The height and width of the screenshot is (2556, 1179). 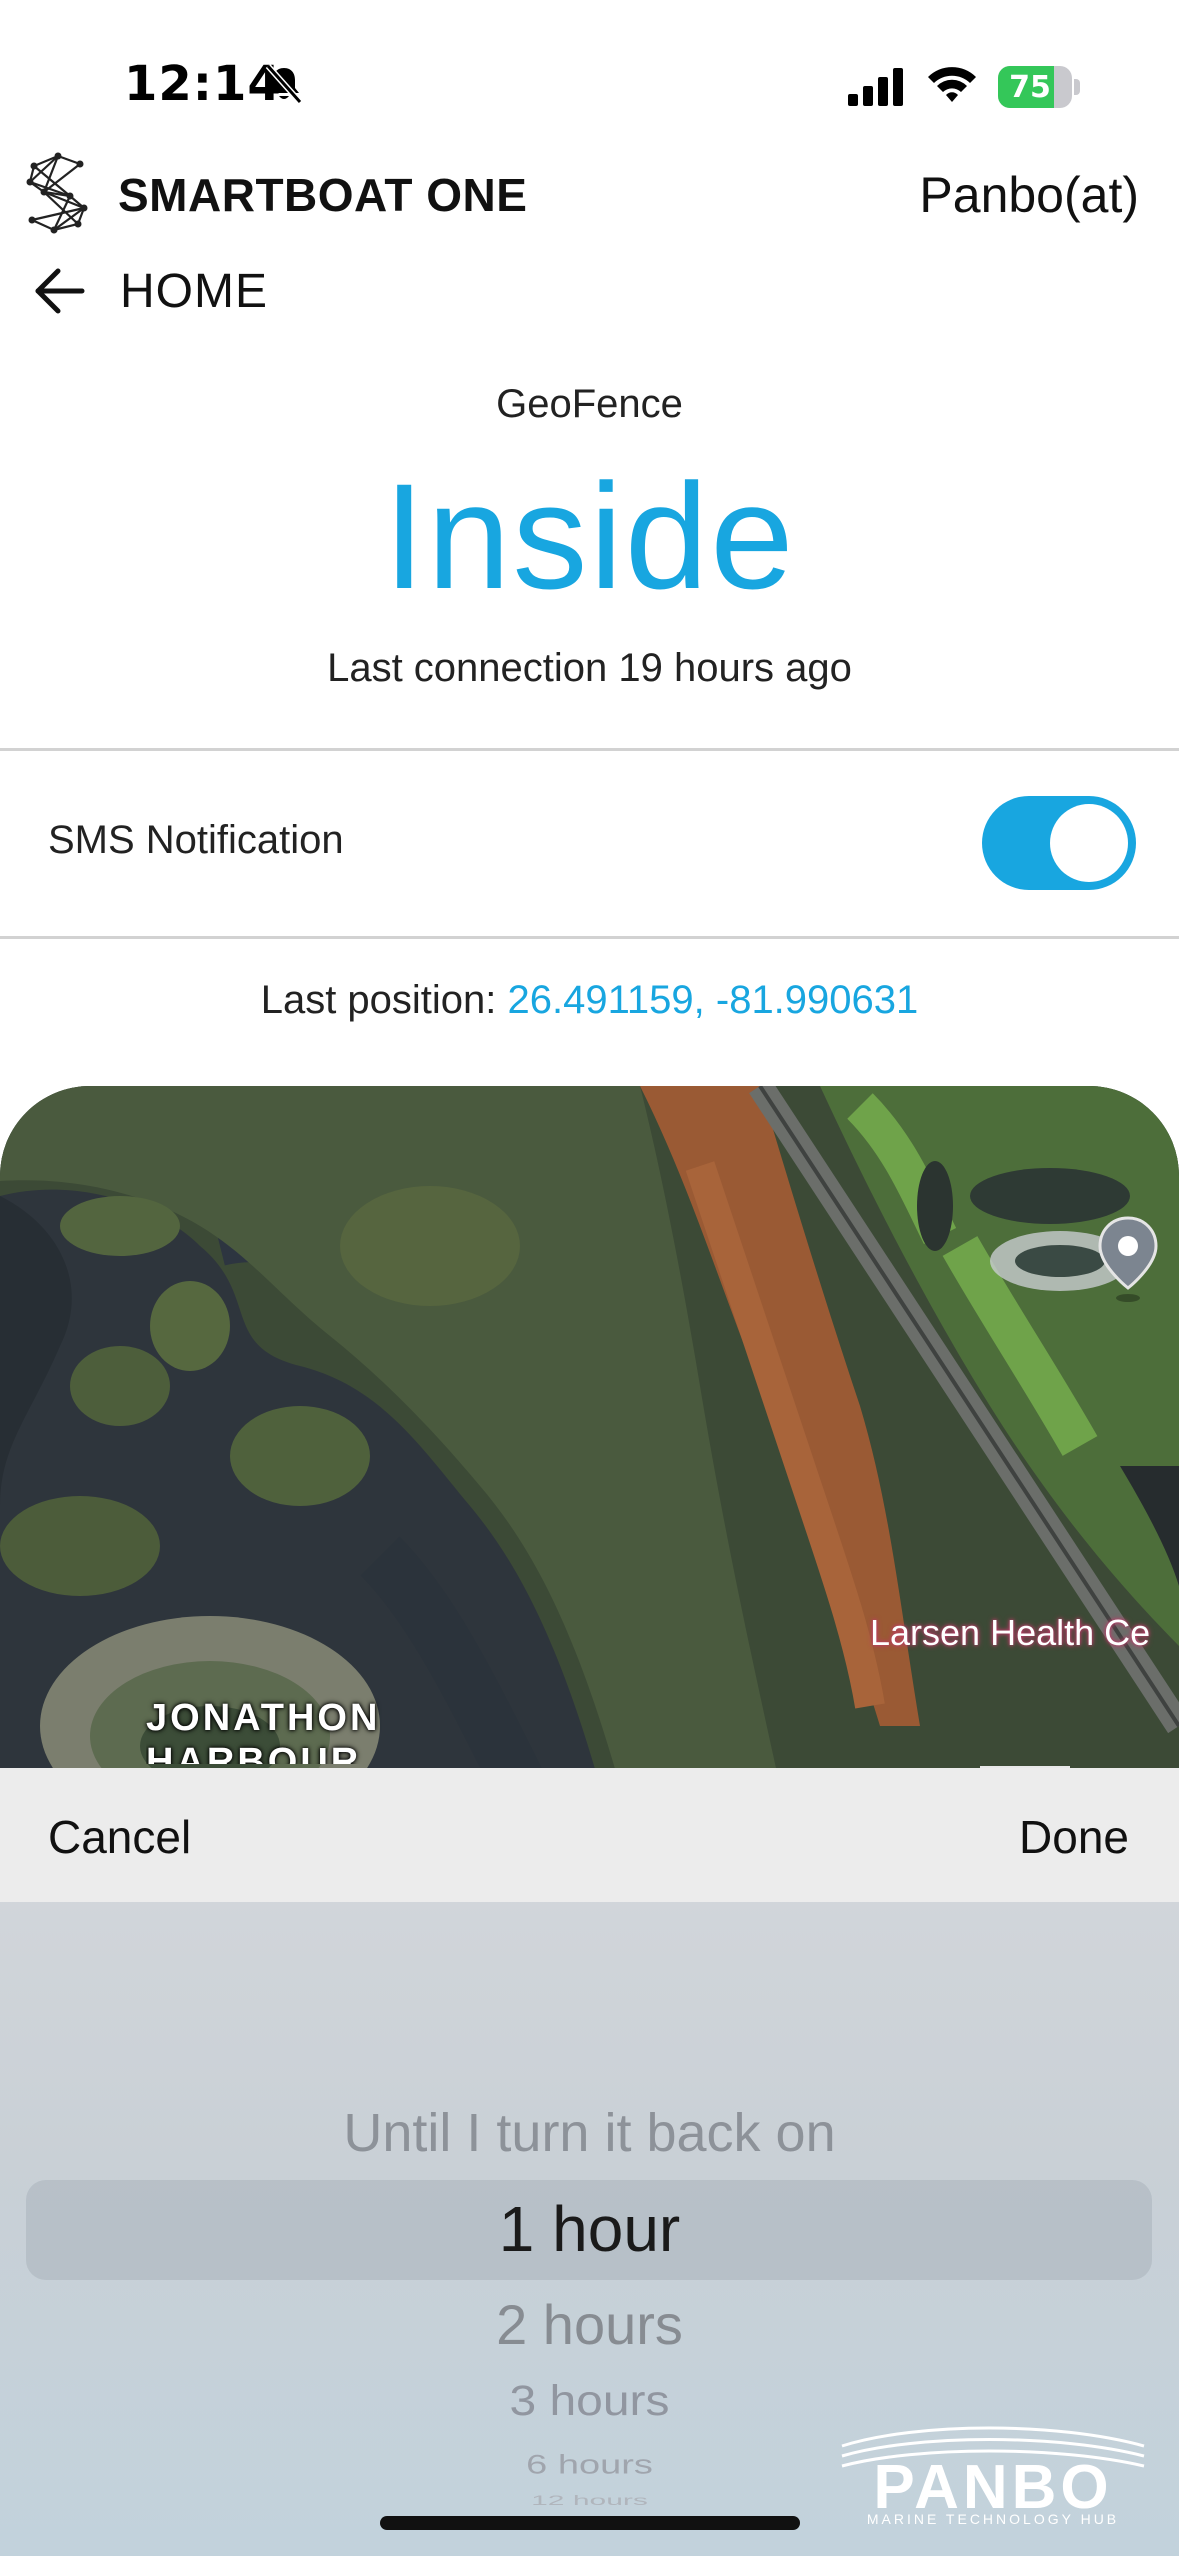 I want to click on app-title: SMARTBOAT ONE, so click(x=323, y=195).